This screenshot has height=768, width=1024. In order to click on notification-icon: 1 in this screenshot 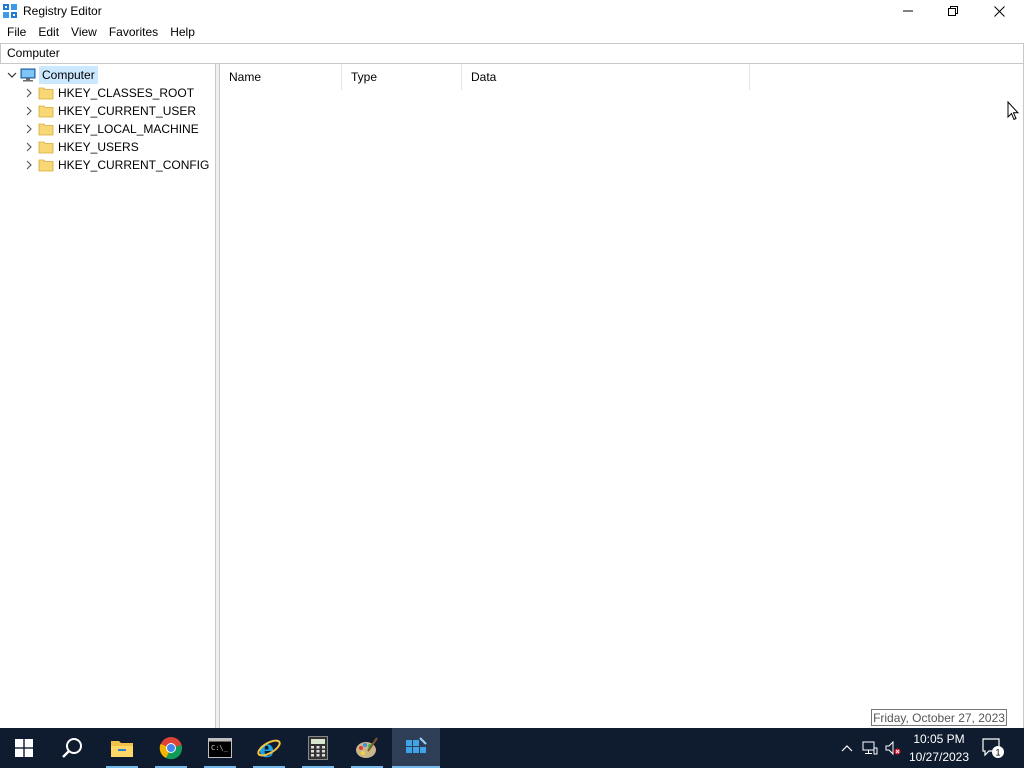, I will do `click(993, 748)`.